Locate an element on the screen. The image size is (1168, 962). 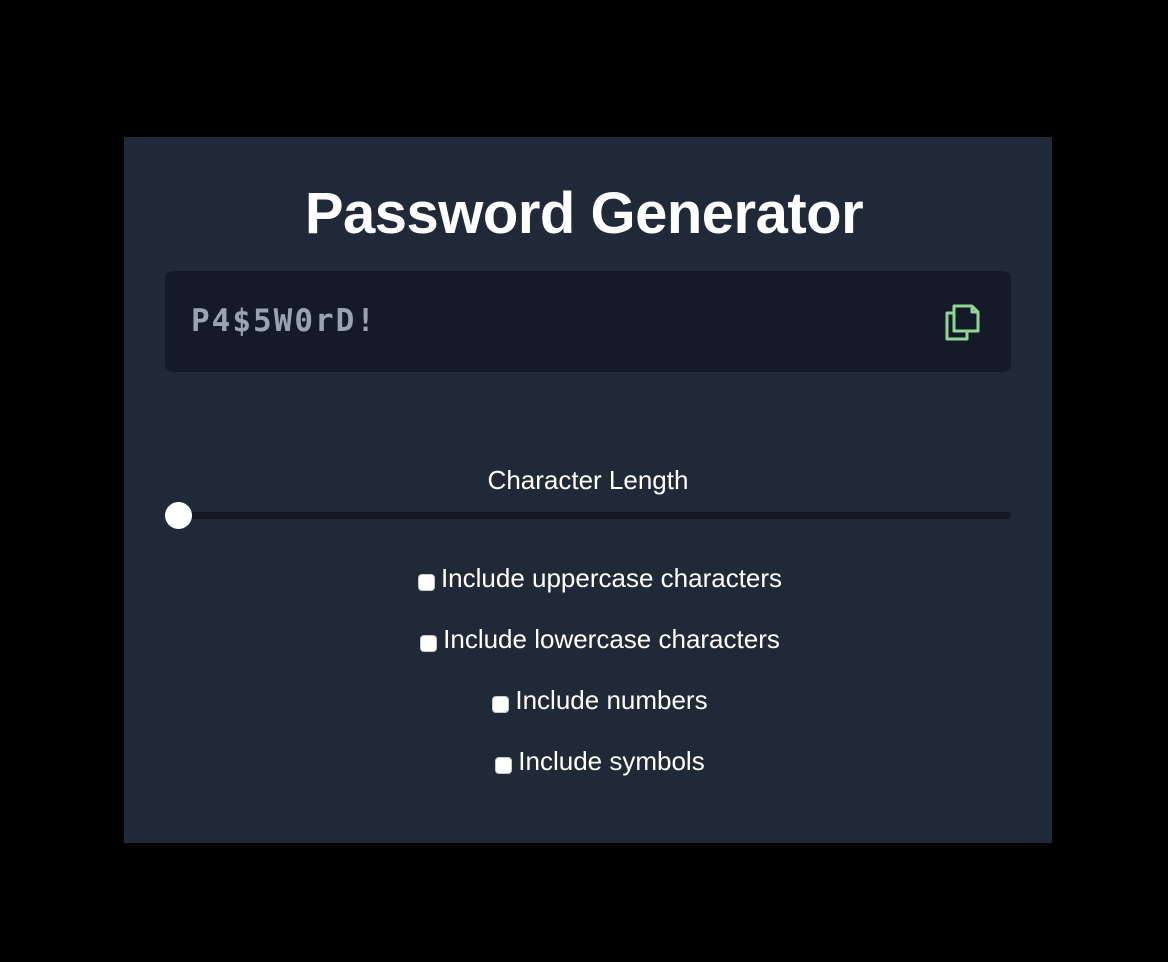
lowercase-checkbox is located at coordinates (429, 643).